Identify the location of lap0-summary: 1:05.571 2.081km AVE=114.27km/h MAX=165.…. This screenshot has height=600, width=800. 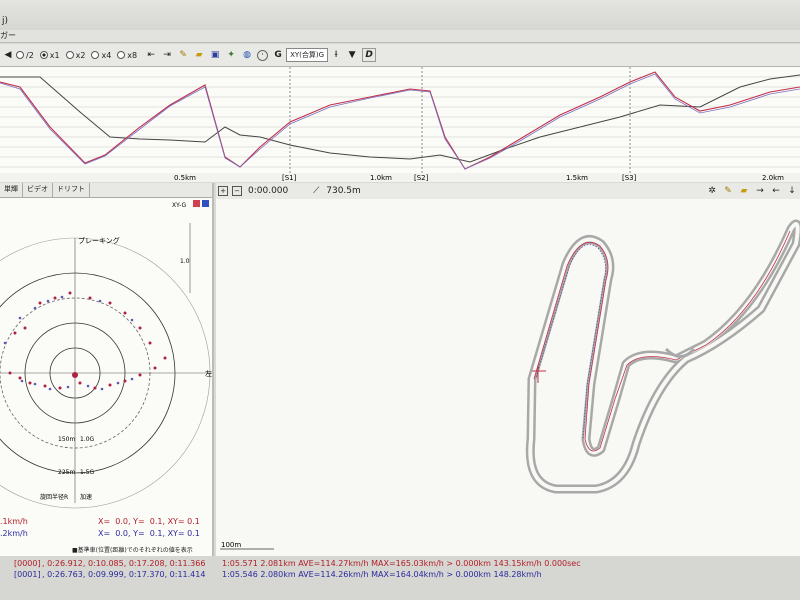
(401, 563).